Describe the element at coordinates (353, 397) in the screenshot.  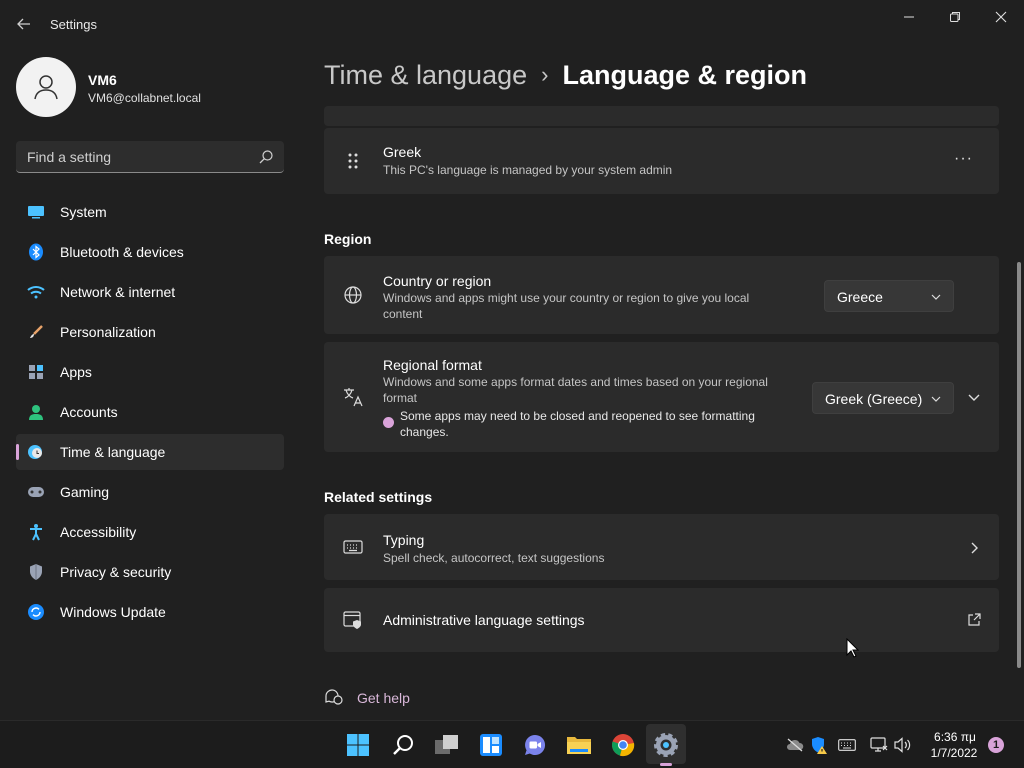
I see `language-format-icon` at that location.